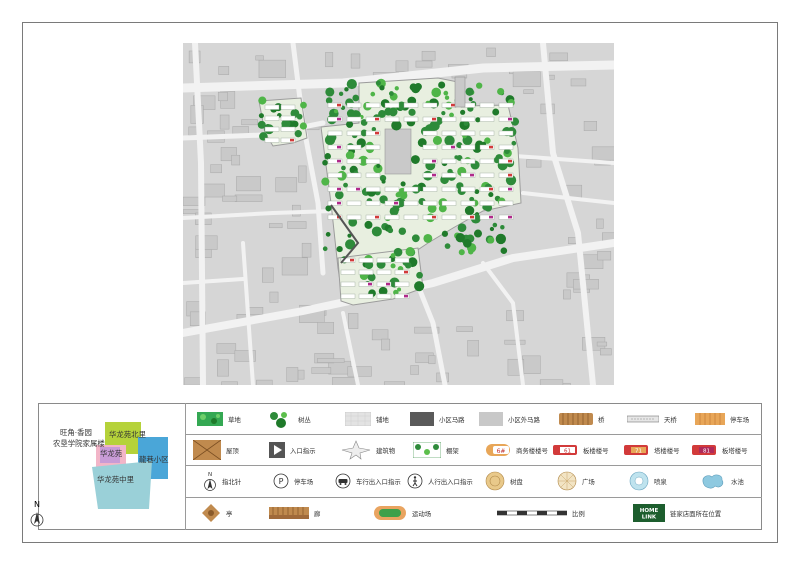 This screenshot has width=800, height=565. I want to click on inset-label: 华龙苑北里, so click(127, 434).